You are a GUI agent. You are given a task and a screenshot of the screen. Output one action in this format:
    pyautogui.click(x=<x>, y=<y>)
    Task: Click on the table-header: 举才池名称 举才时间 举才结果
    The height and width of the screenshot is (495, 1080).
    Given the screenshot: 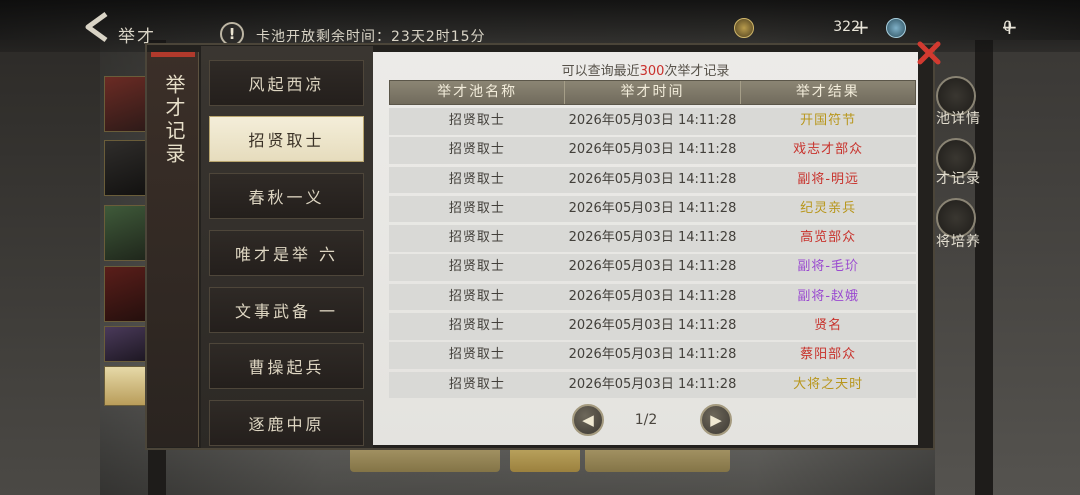 What is the action you would take?
    pyautogui.click(x=652, y=92)
    